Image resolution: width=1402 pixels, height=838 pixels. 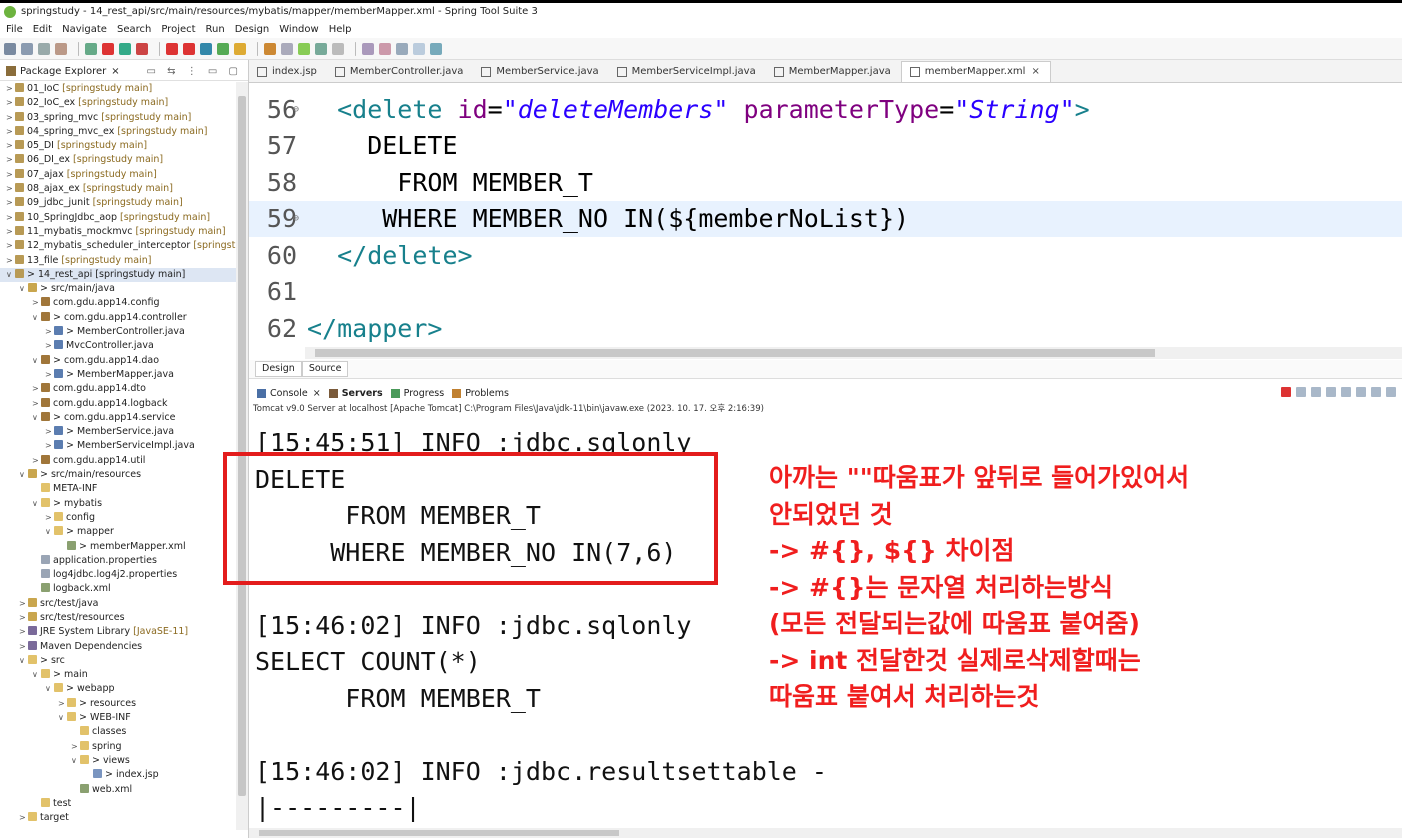 I want to click on tree-item: log4jdbc.log4j2.properties, so click(x=118, y=575).